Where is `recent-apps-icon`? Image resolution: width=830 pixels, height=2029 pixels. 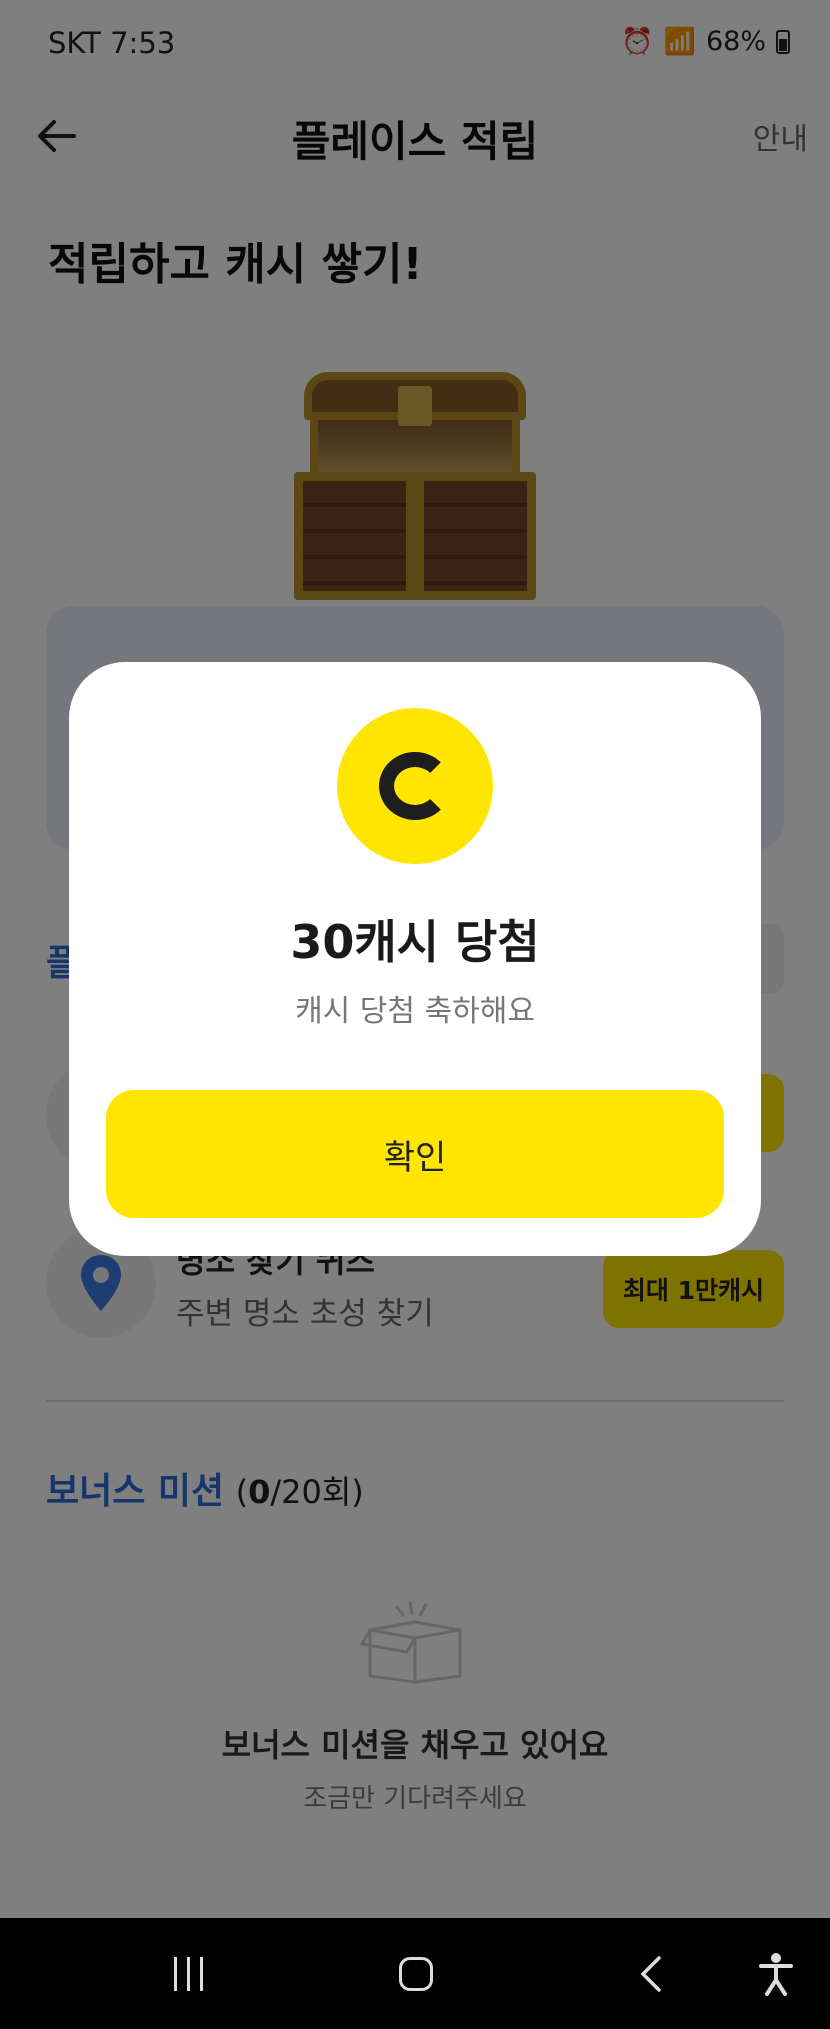 recent-apps-icon is located at coordinates (188, 1974).